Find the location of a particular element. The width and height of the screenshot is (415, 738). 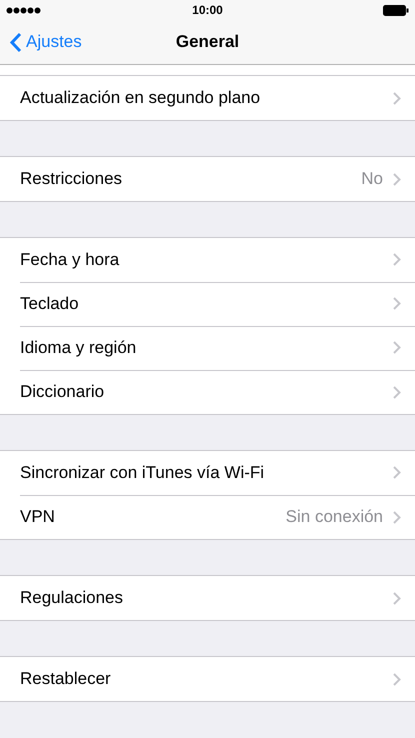

battery-icon is located at coordinates (396, 10).